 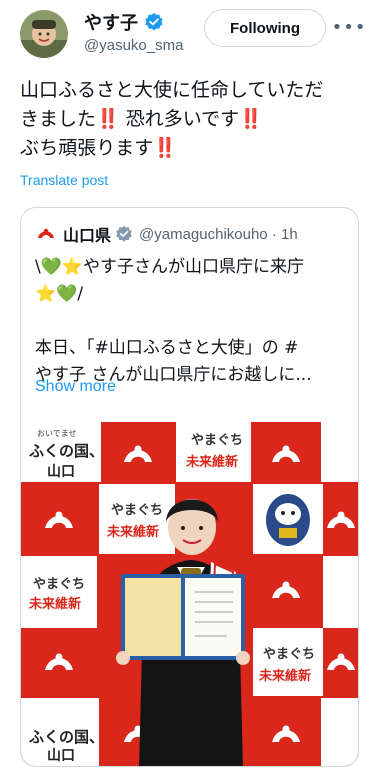 I want to click on quoted-line: \💚⭐やす子さんが山口県庁に来庁, so click(x=170, y=267).